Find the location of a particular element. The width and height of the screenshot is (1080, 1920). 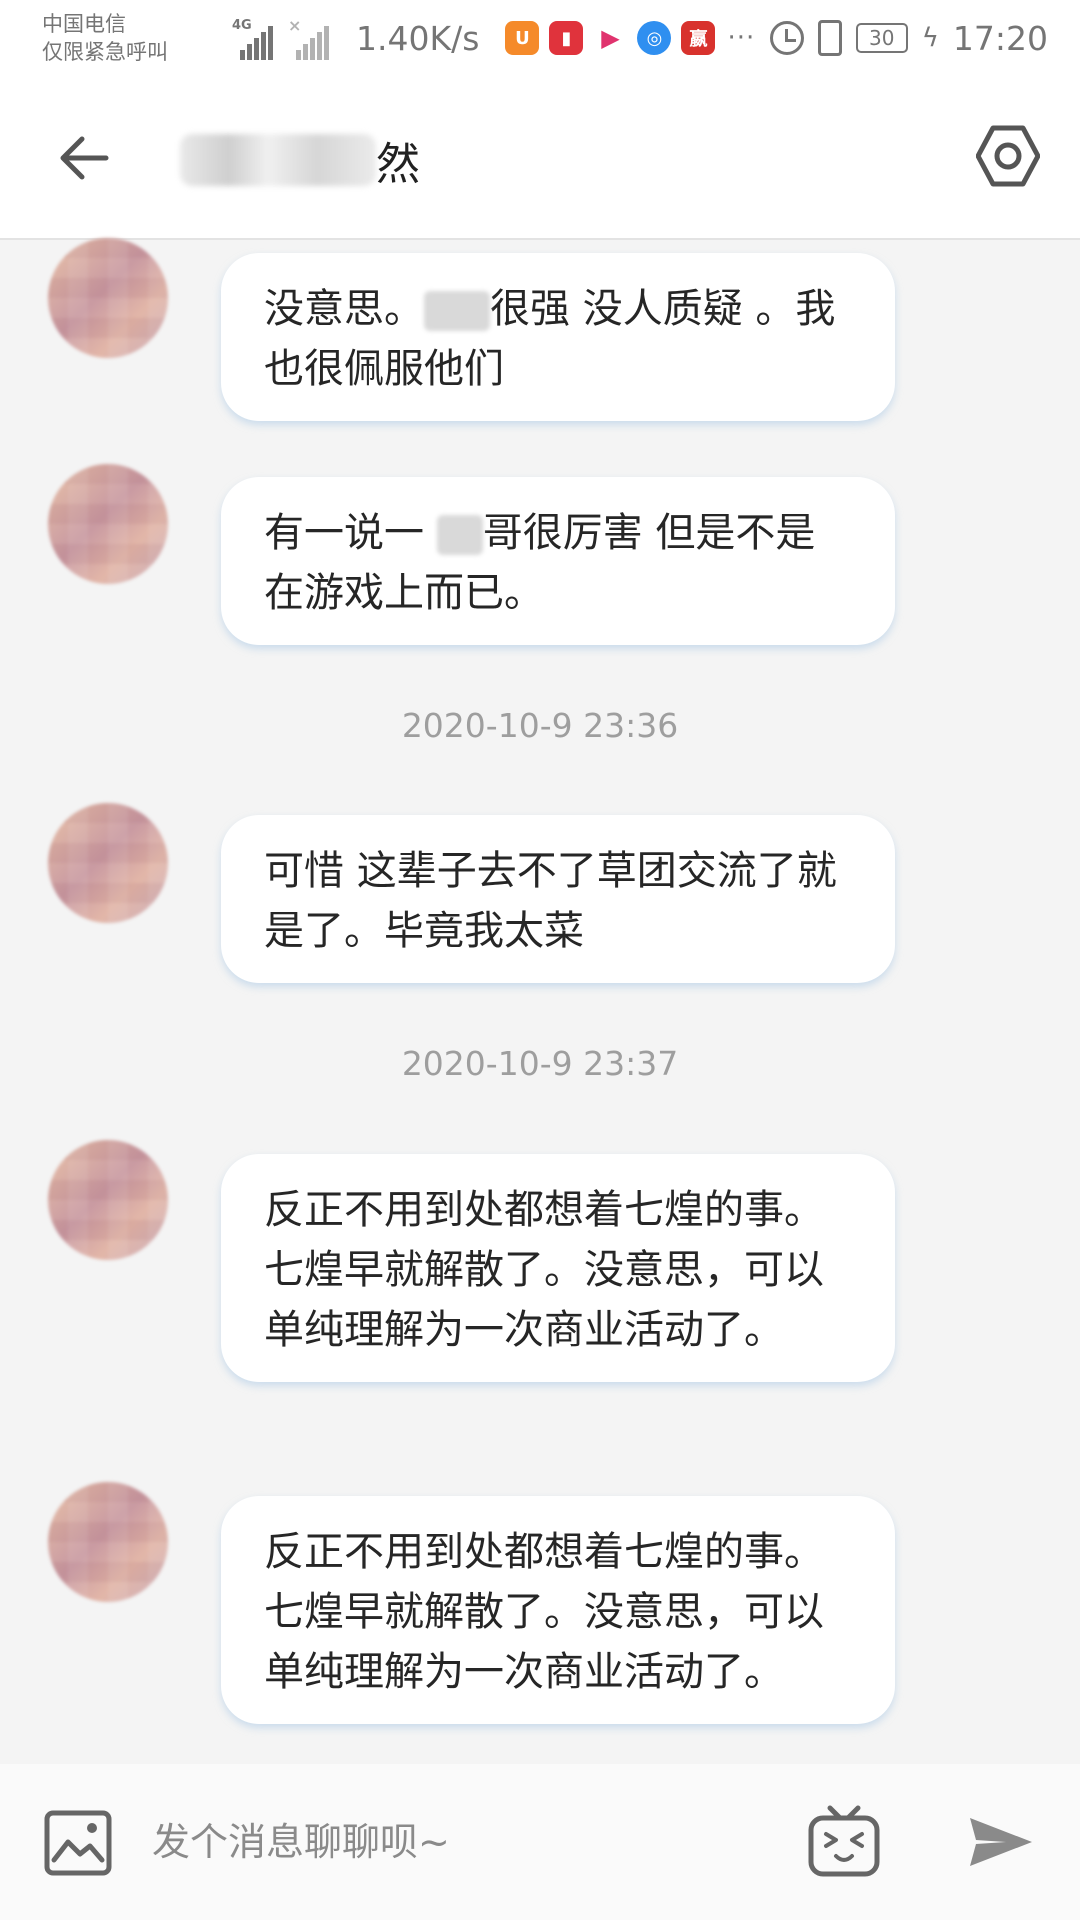

more-notifications-icon: ··· is located at coordinates (741, 38).